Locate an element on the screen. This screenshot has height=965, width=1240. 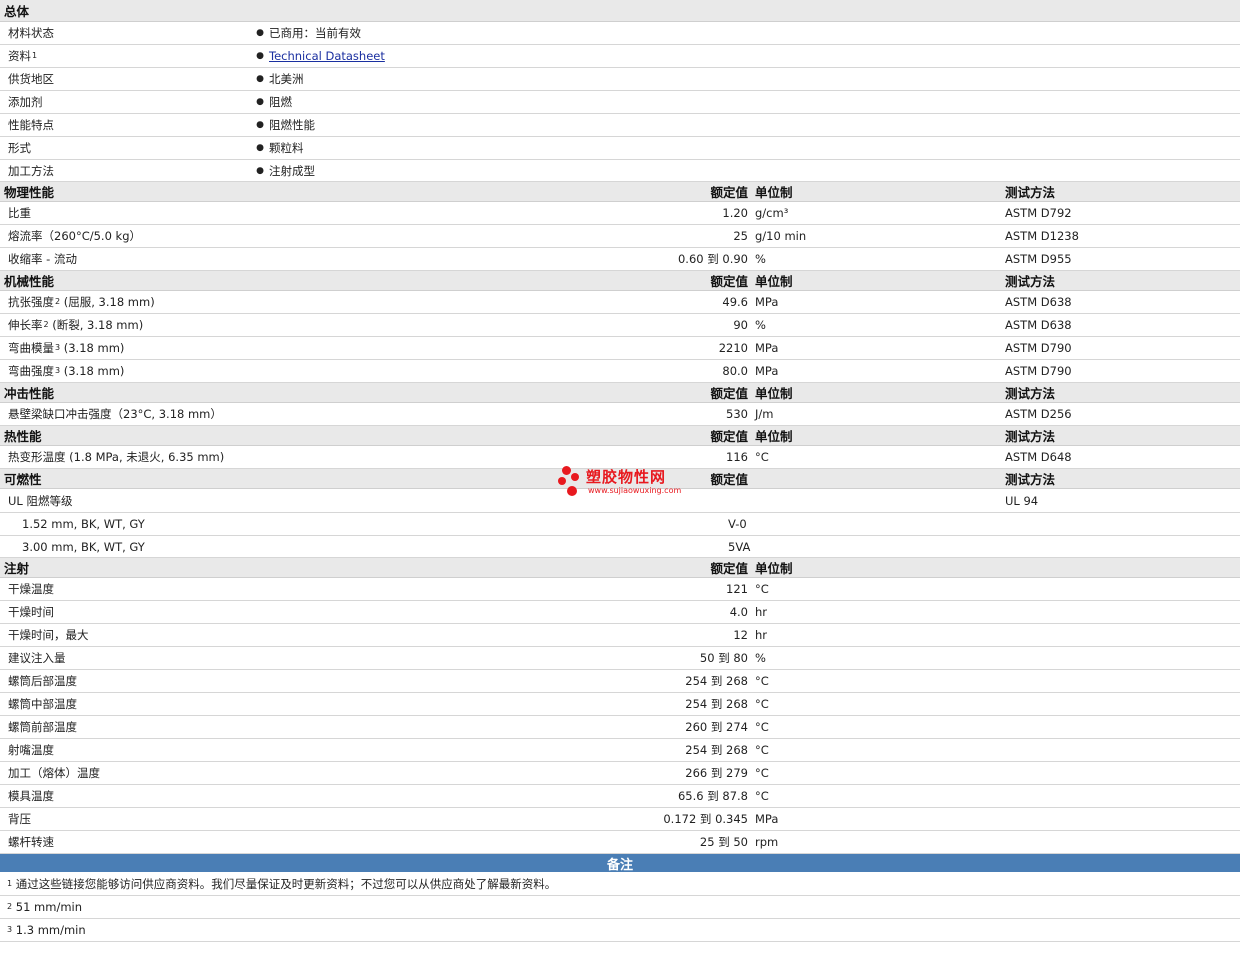
property-name: 干燥时间，最大 is located at coordinates (48, 635).